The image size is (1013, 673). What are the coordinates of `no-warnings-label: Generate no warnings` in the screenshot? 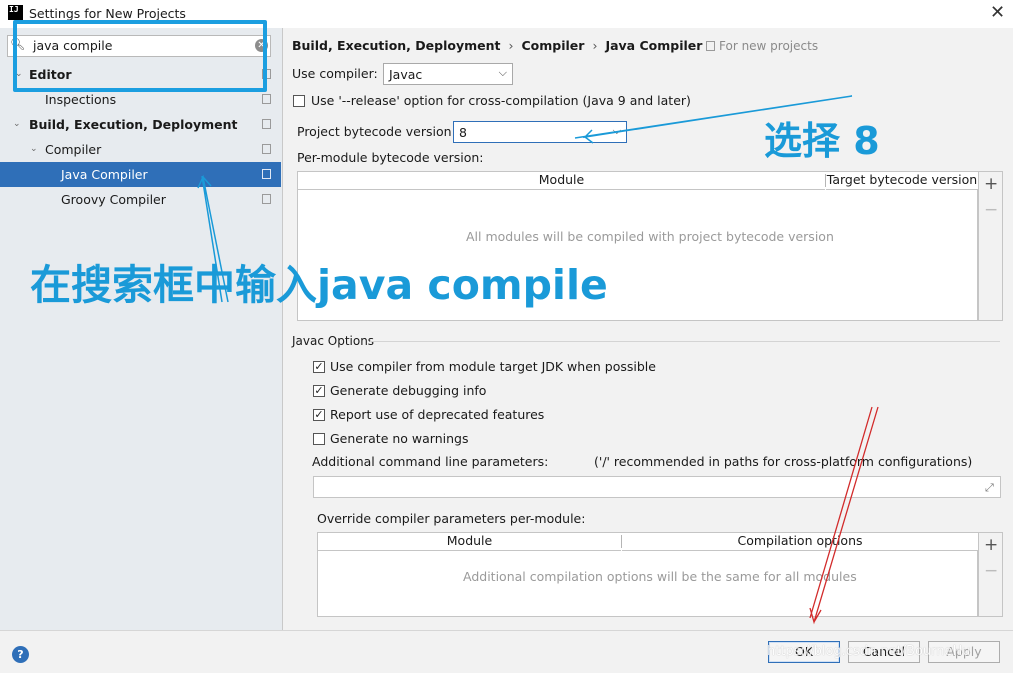 It's located at (399, 438).